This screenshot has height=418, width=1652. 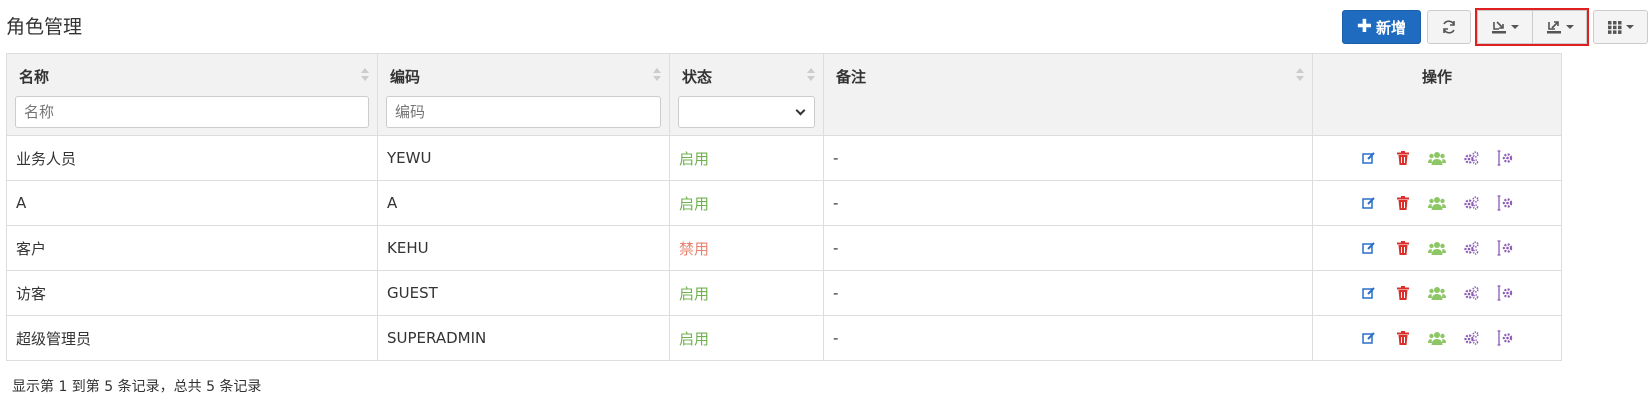 I want to click on export-button-group, so click(x=1532, y=27).